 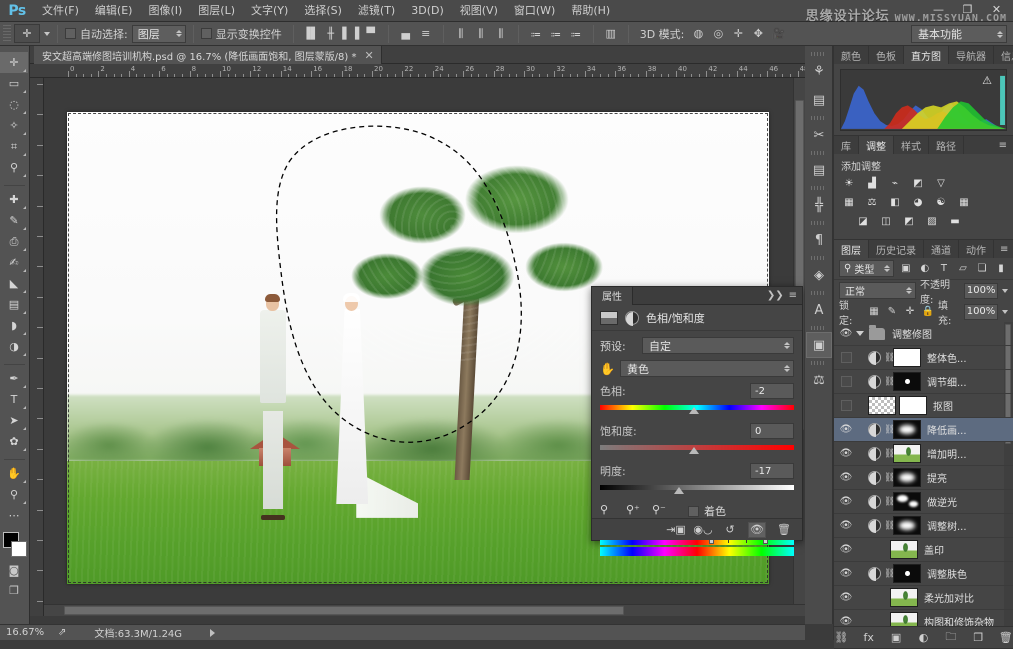 I want to click on tab-info: 信息, so click(x=1003, y=55).